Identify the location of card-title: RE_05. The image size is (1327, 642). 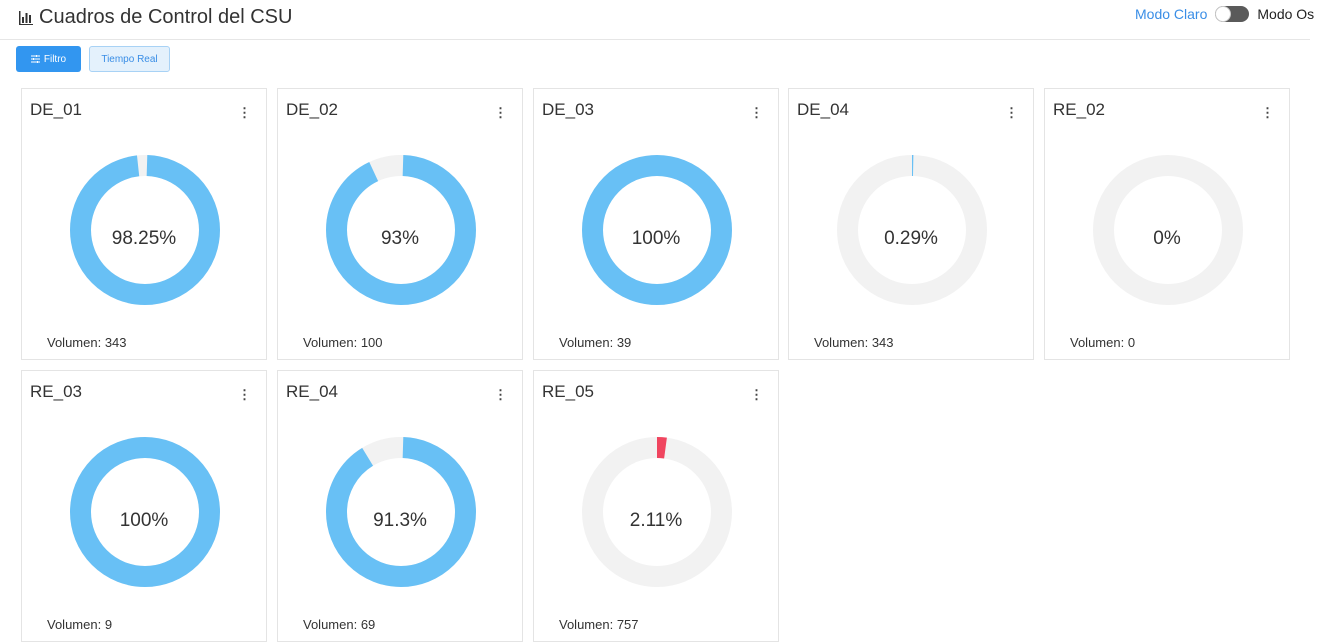
(568, 391).